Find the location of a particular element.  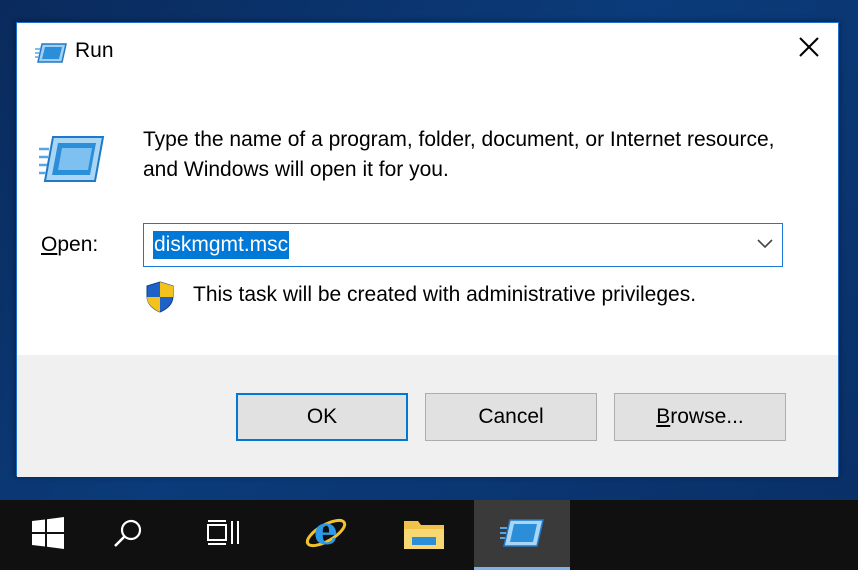

chevron-down-icon is located at coordinates (765, 245).